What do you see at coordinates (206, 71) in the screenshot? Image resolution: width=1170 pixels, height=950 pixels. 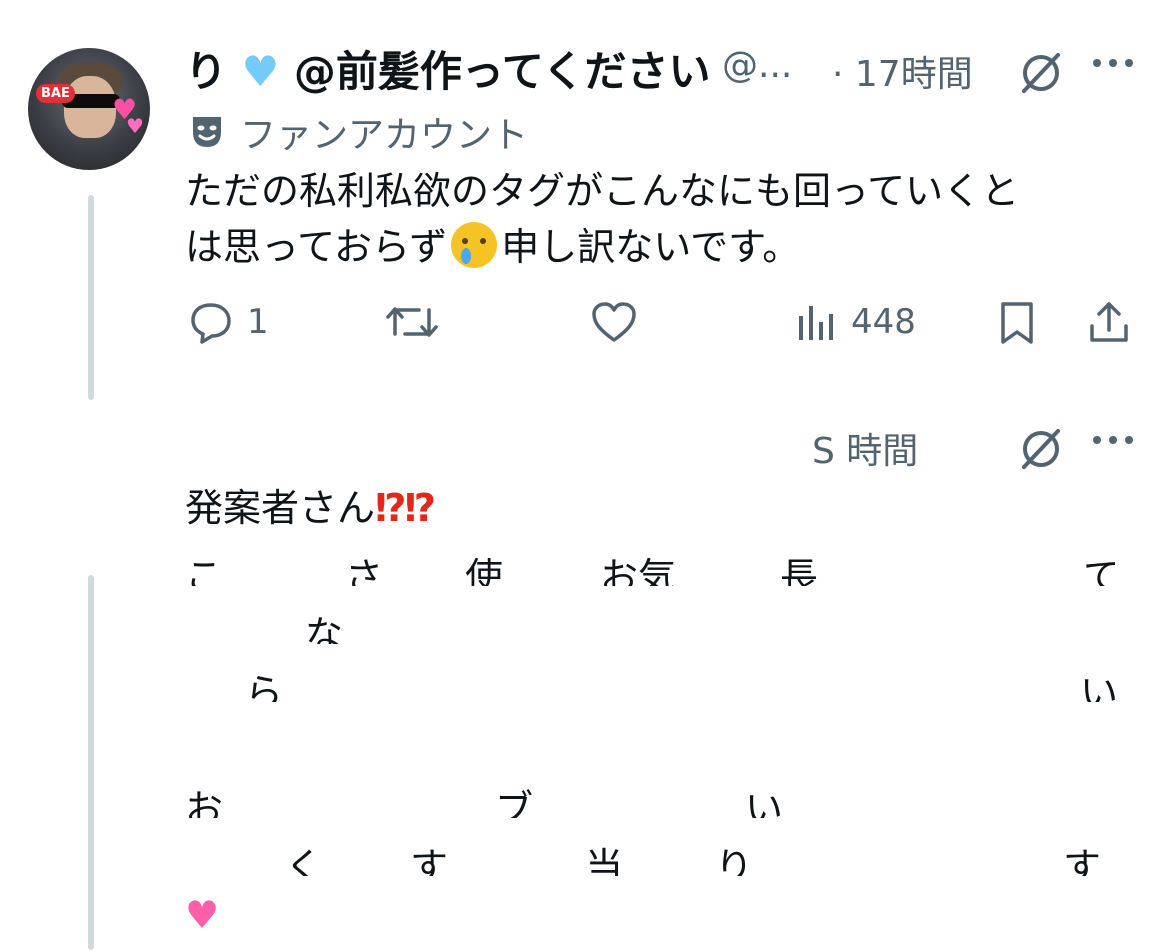 I see `display-name-text: り` at bounding box center [206, 71].